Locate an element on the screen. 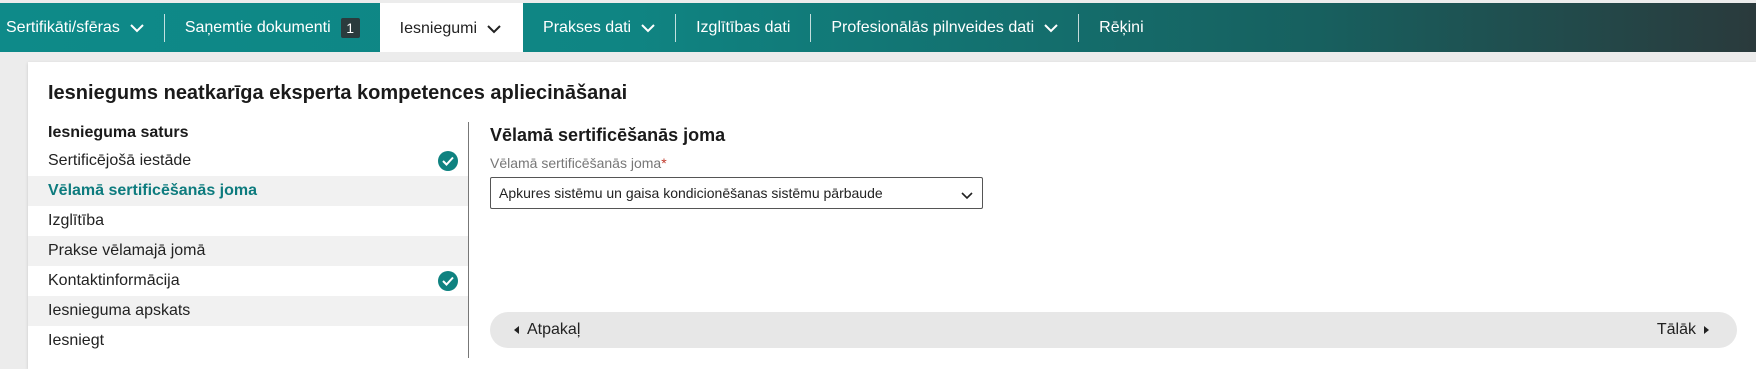 This screenshot has width=1756, height=369. nav-item-label: Profesionālās pilnveides dati is located at coordinates (933, 27).